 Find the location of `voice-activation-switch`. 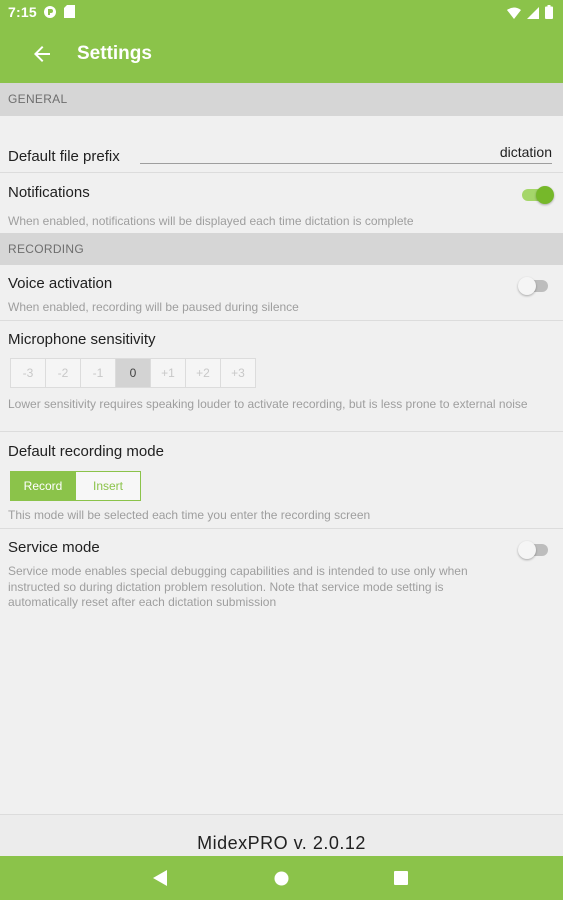

voice-activation-switch is located at coordinates (534, 286).